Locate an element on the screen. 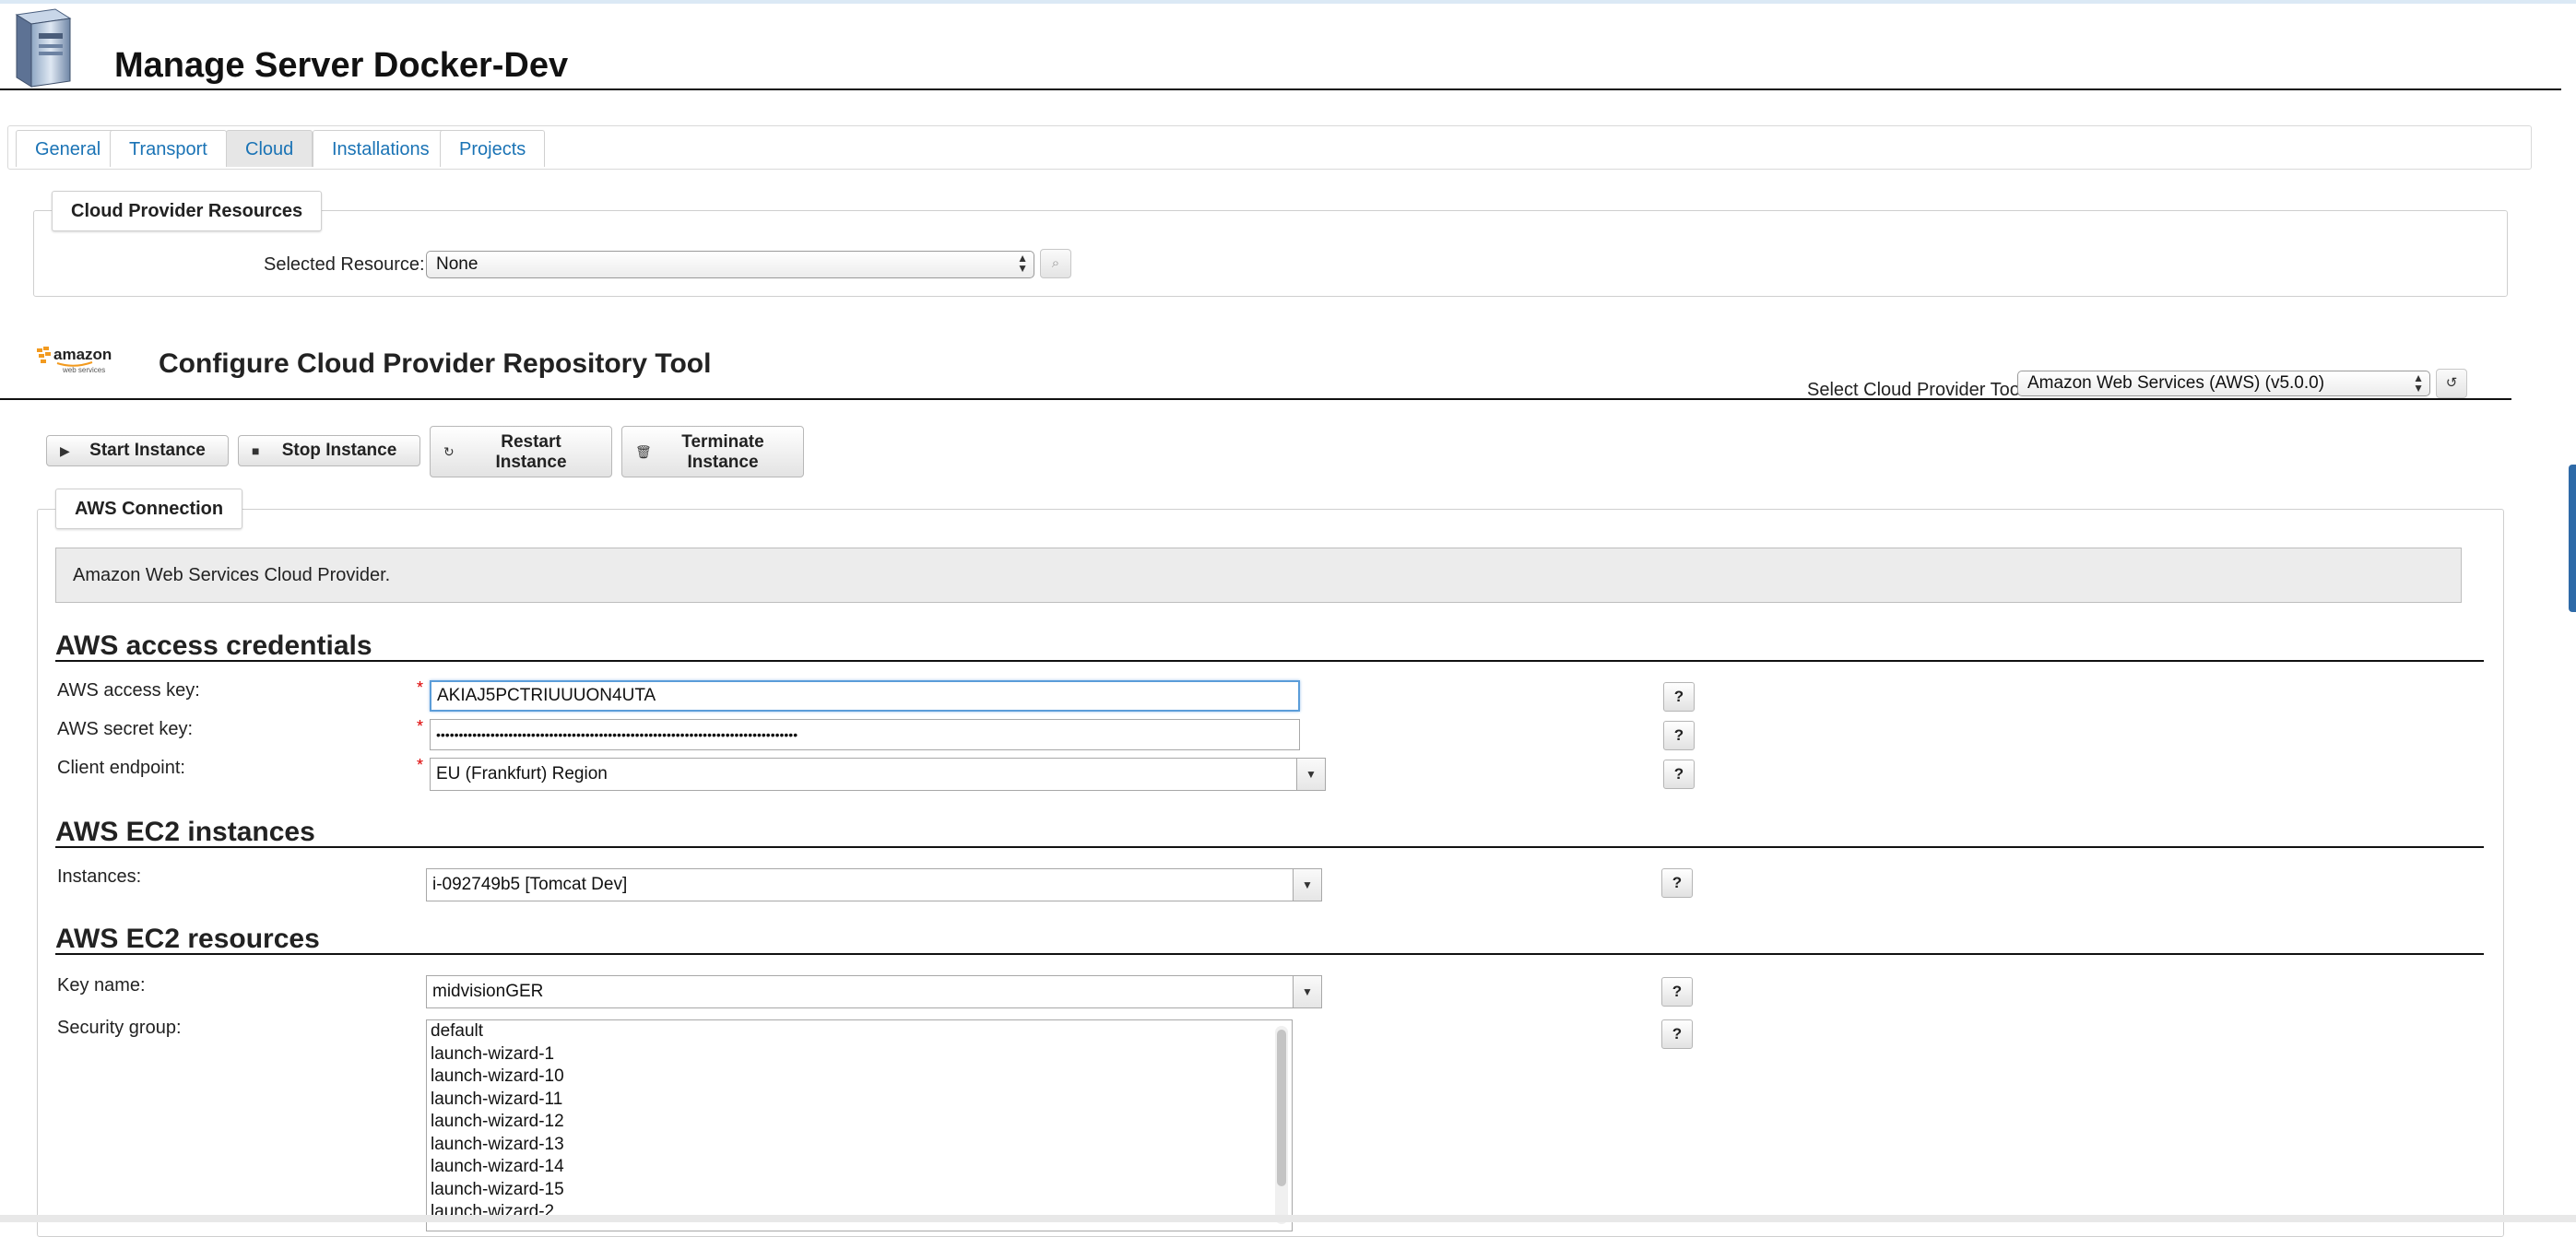  client-endpoint-help-button: ? is located at coordinates (1679, 774).